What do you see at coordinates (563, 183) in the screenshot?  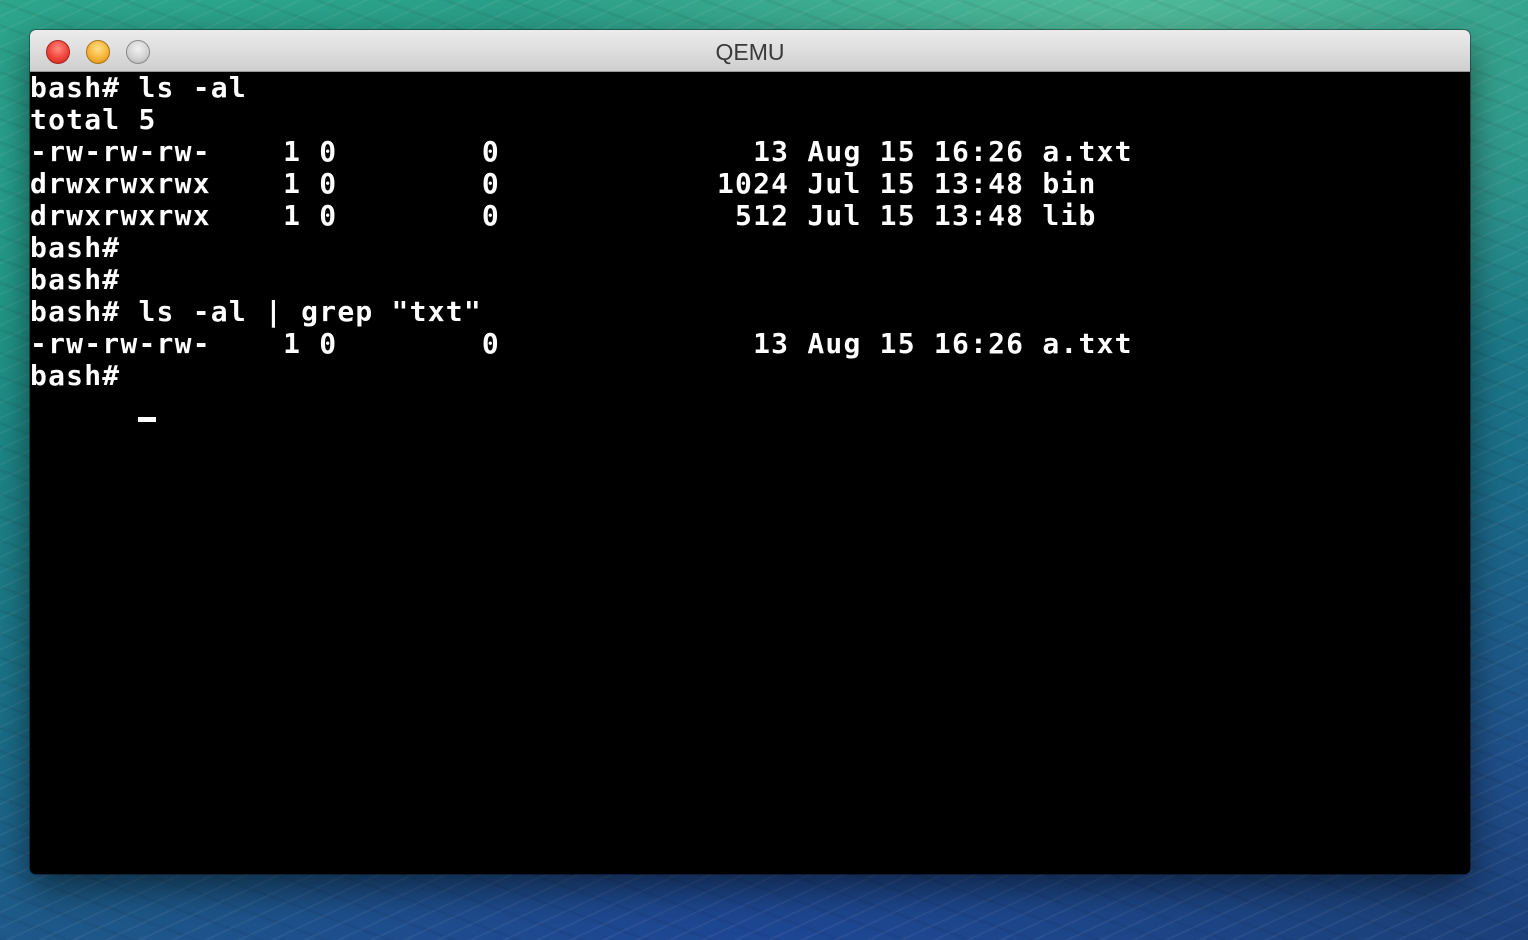 I see `terminal-line: drwxrwxrwx 1 0 0 1024 Jul 15 13:48 bin` at bounding box center [563, 183].